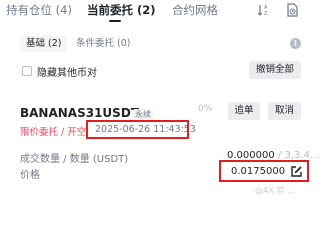 The image size is (320, 240). What do you see at coordinates (44, 44) in the screenshot?
I see `filter-basic: 基础 (2)` at bounding box center [44, 44].